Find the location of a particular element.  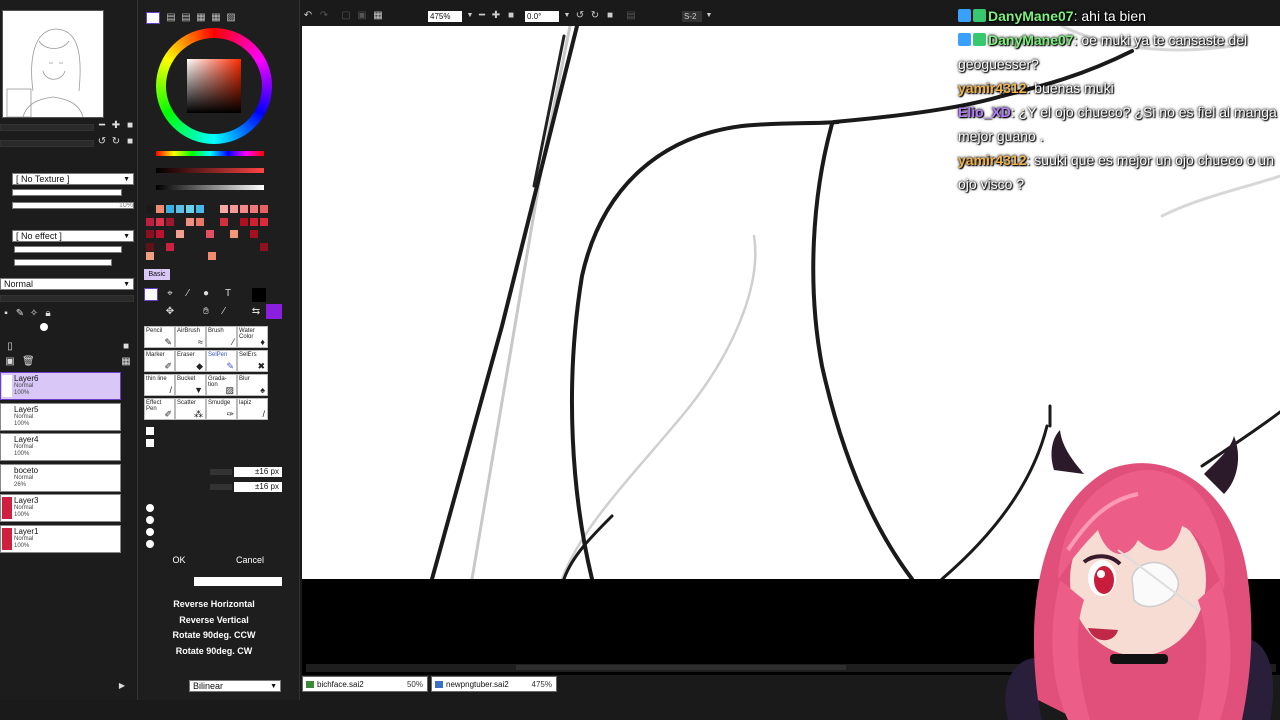

layer-settings-icon: ■ is located at coordinates (126, 347).